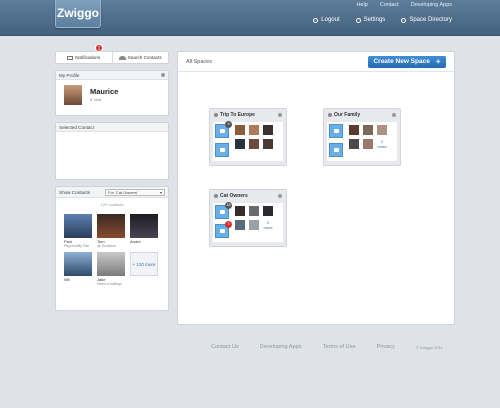 This screenshot has height=408, width=500. I want to click on top-links: Help Contact Developing Apps, so click(404, 5).